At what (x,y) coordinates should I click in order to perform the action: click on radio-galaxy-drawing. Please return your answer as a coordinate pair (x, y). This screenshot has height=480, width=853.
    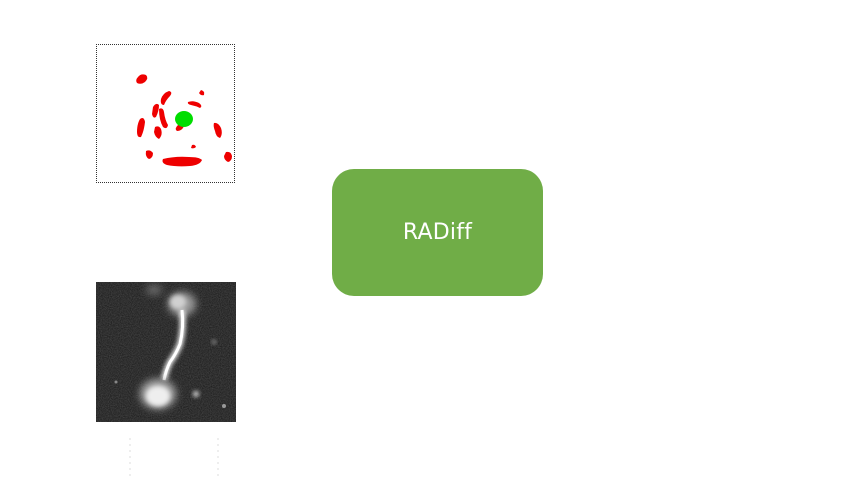
    Looking at the image, I should click on (166, 352).